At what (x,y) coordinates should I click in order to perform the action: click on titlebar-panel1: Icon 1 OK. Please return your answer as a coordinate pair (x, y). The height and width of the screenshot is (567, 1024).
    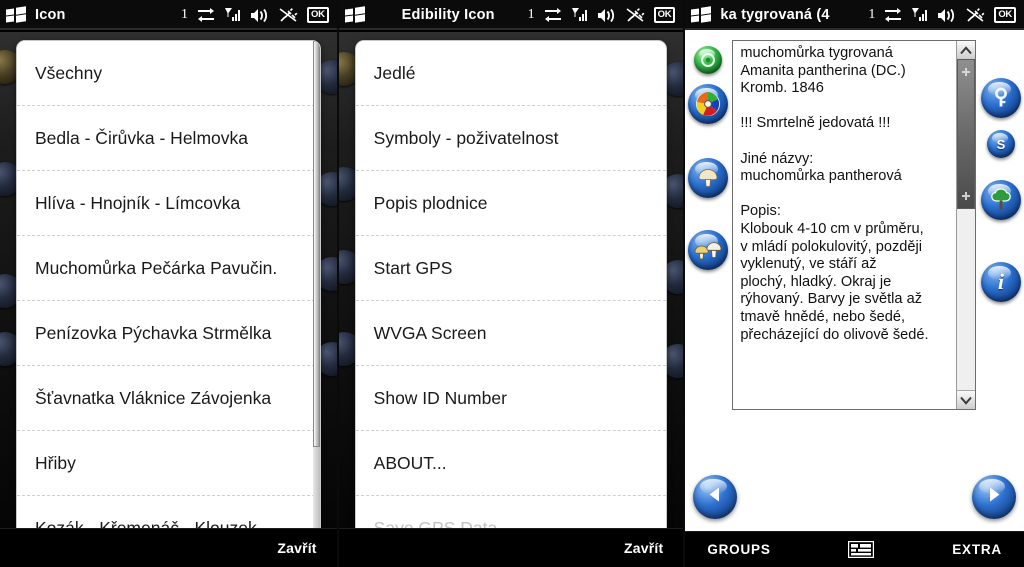
    Looking at the image, I should click on (168, 15).